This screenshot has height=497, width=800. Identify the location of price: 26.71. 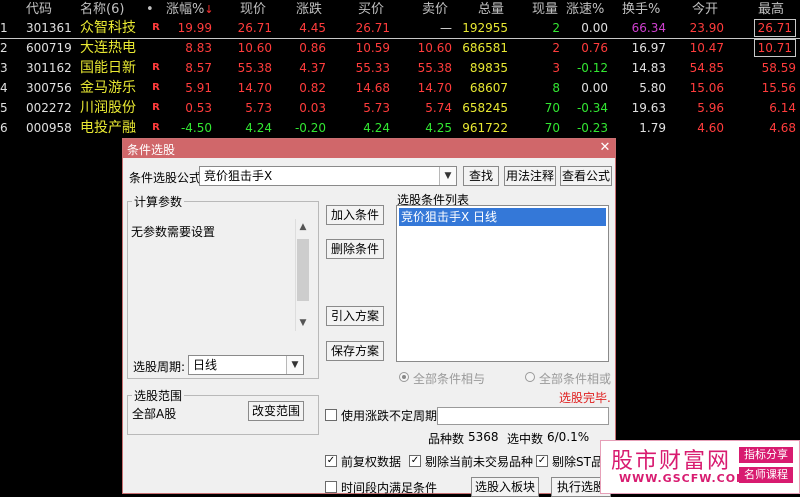
(254, 28).